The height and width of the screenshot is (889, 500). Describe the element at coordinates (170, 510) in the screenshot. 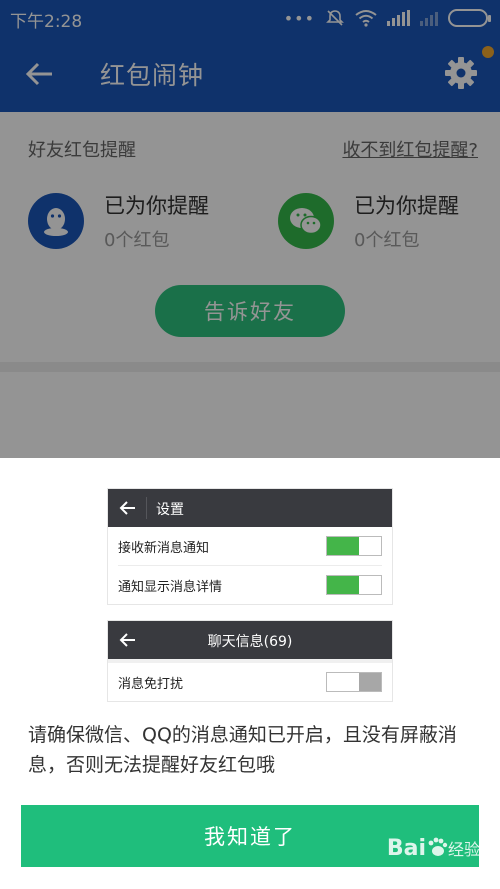

I see `settings-panel-title: 设置` at that location.